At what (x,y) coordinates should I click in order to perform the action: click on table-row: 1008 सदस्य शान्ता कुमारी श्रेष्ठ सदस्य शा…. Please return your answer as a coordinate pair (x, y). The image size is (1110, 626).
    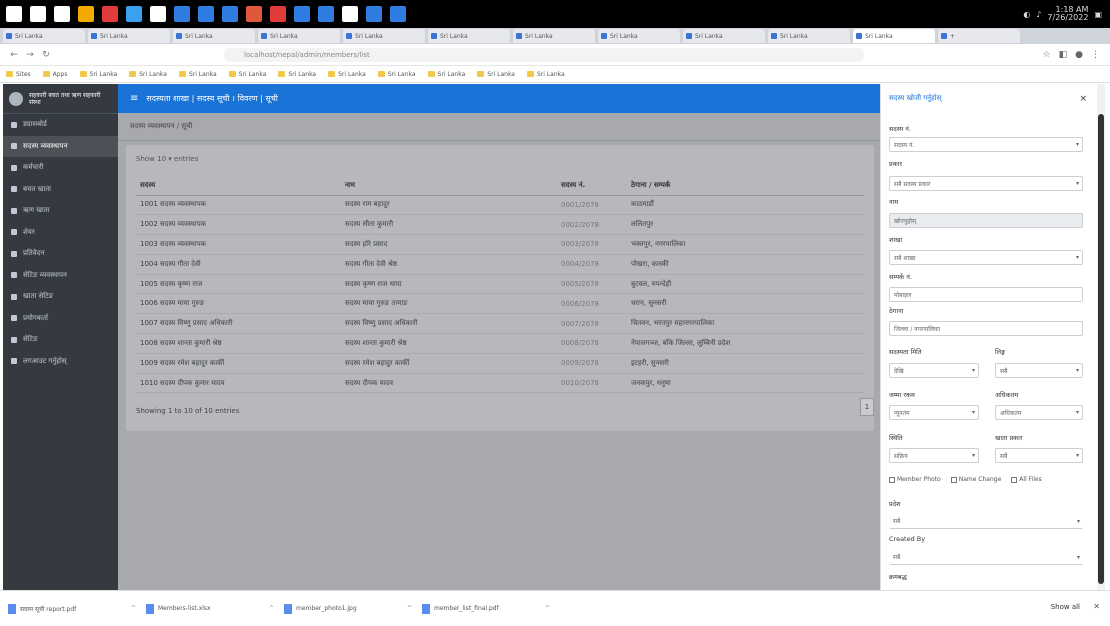
    Looking at the image, I should click on (500, 343).